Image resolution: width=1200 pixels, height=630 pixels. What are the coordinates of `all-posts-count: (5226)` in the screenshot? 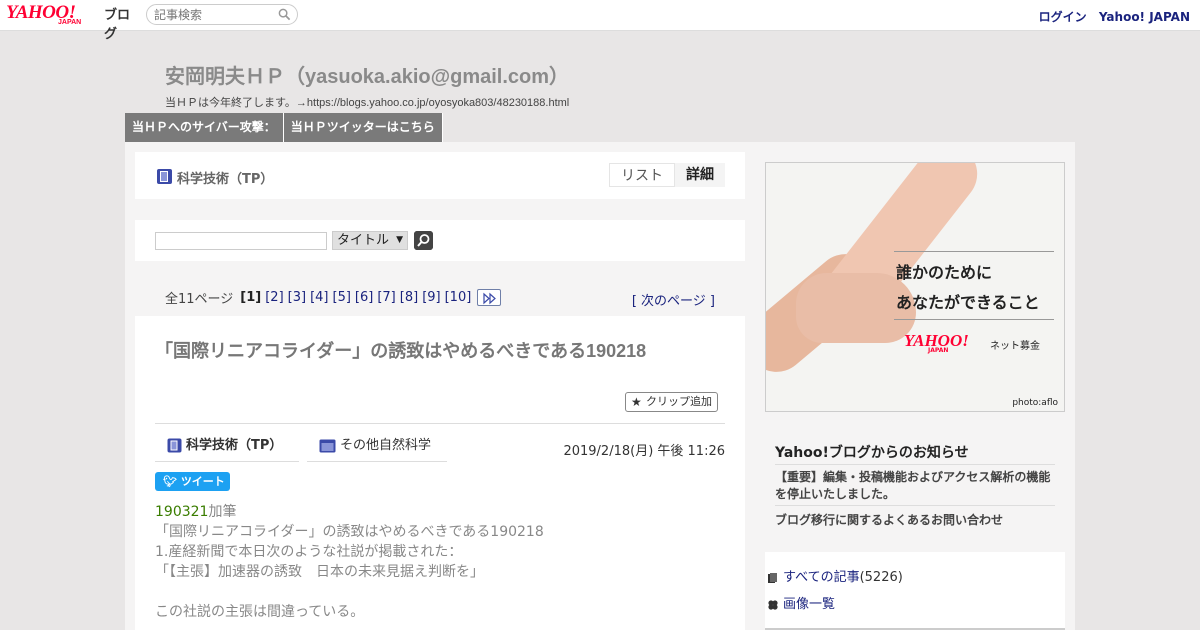 It's located at (881, 577).